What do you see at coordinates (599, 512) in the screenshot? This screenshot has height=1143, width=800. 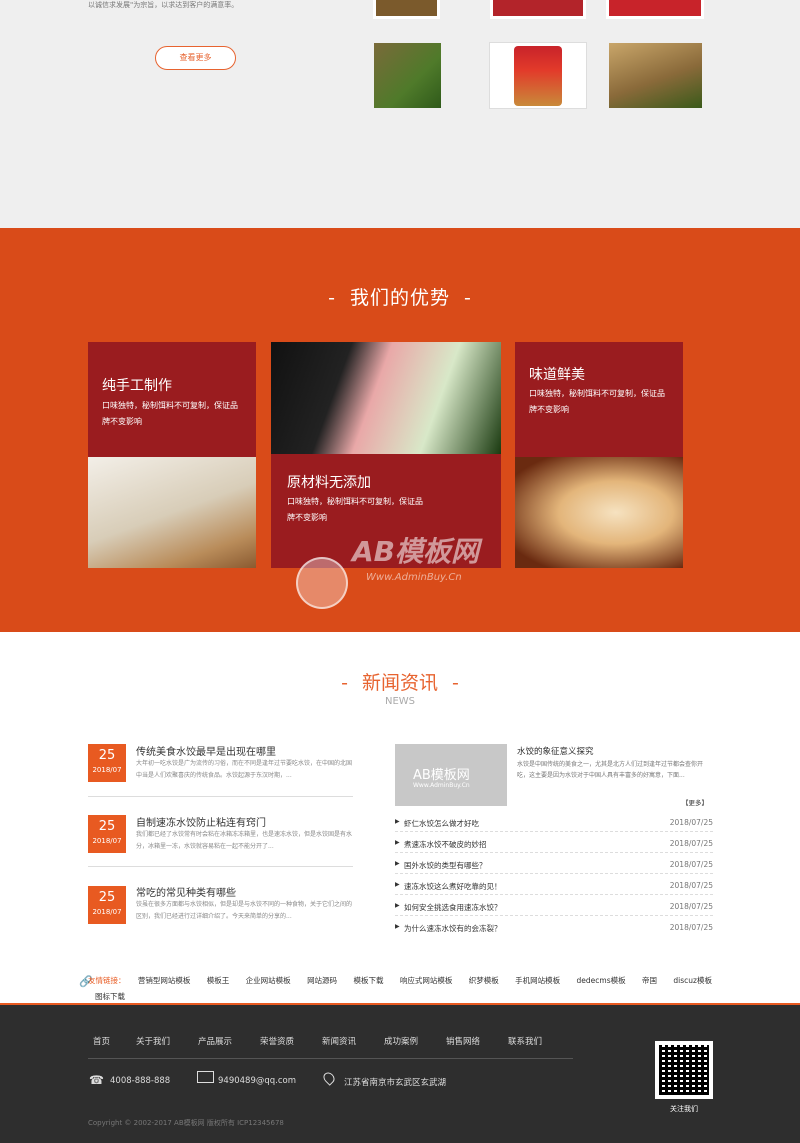 I see `advantage-image-dumplings` at bounding box center [599, 512].